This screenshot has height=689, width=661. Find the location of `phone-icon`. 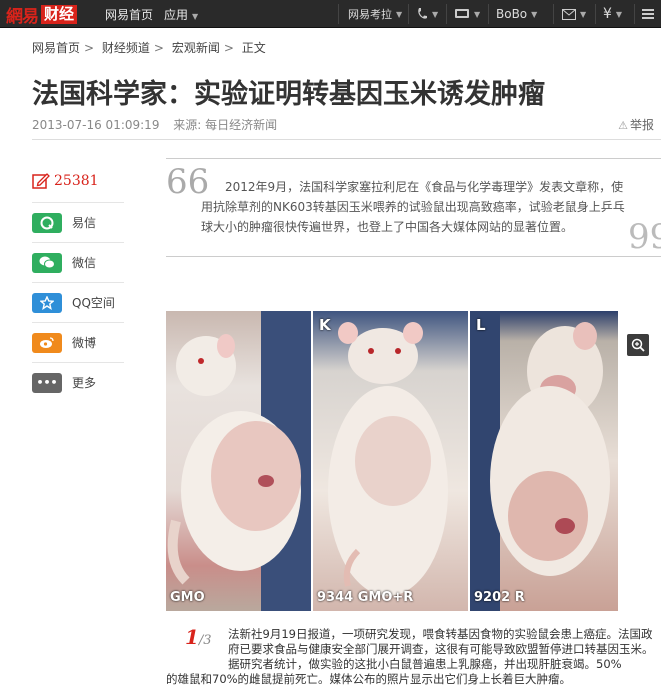

phone-icon is located at coordinates (422, 13).